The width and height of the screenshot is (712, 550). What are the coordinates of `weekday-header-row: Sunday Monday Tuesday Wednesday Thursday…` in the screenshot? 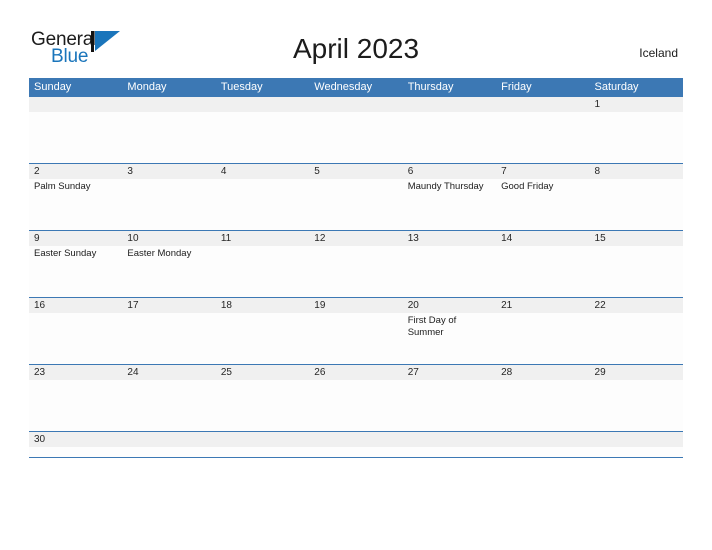 It's located at (356, 87).